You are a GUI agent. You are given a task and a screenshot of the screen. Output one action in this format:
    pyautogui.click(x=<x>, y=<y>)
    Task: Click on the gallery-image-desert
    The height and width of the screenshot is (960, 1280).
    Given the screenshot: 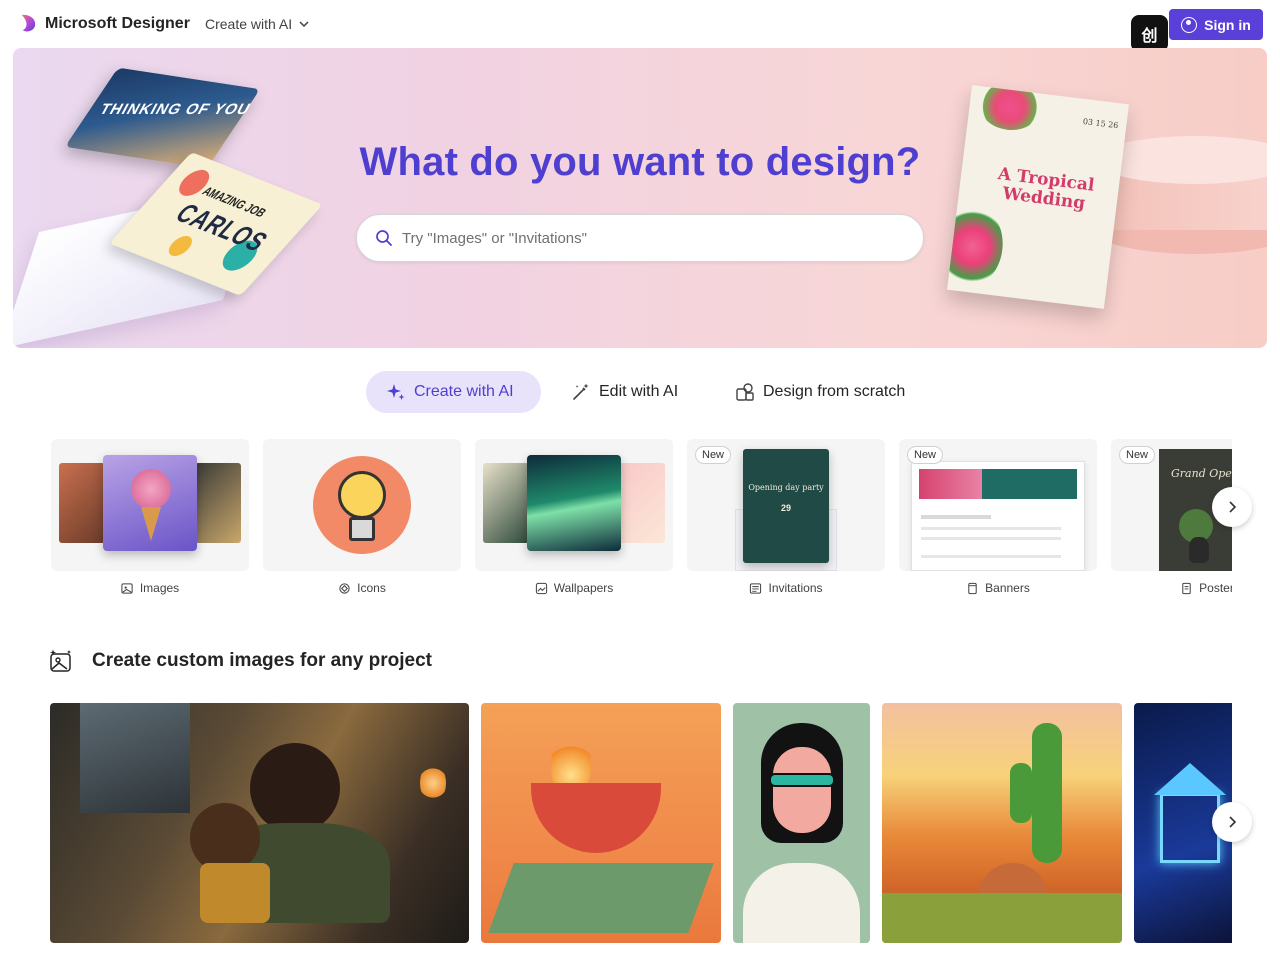 What is the action you would take?
    pyautogui.click(x=1002, y=823)
    